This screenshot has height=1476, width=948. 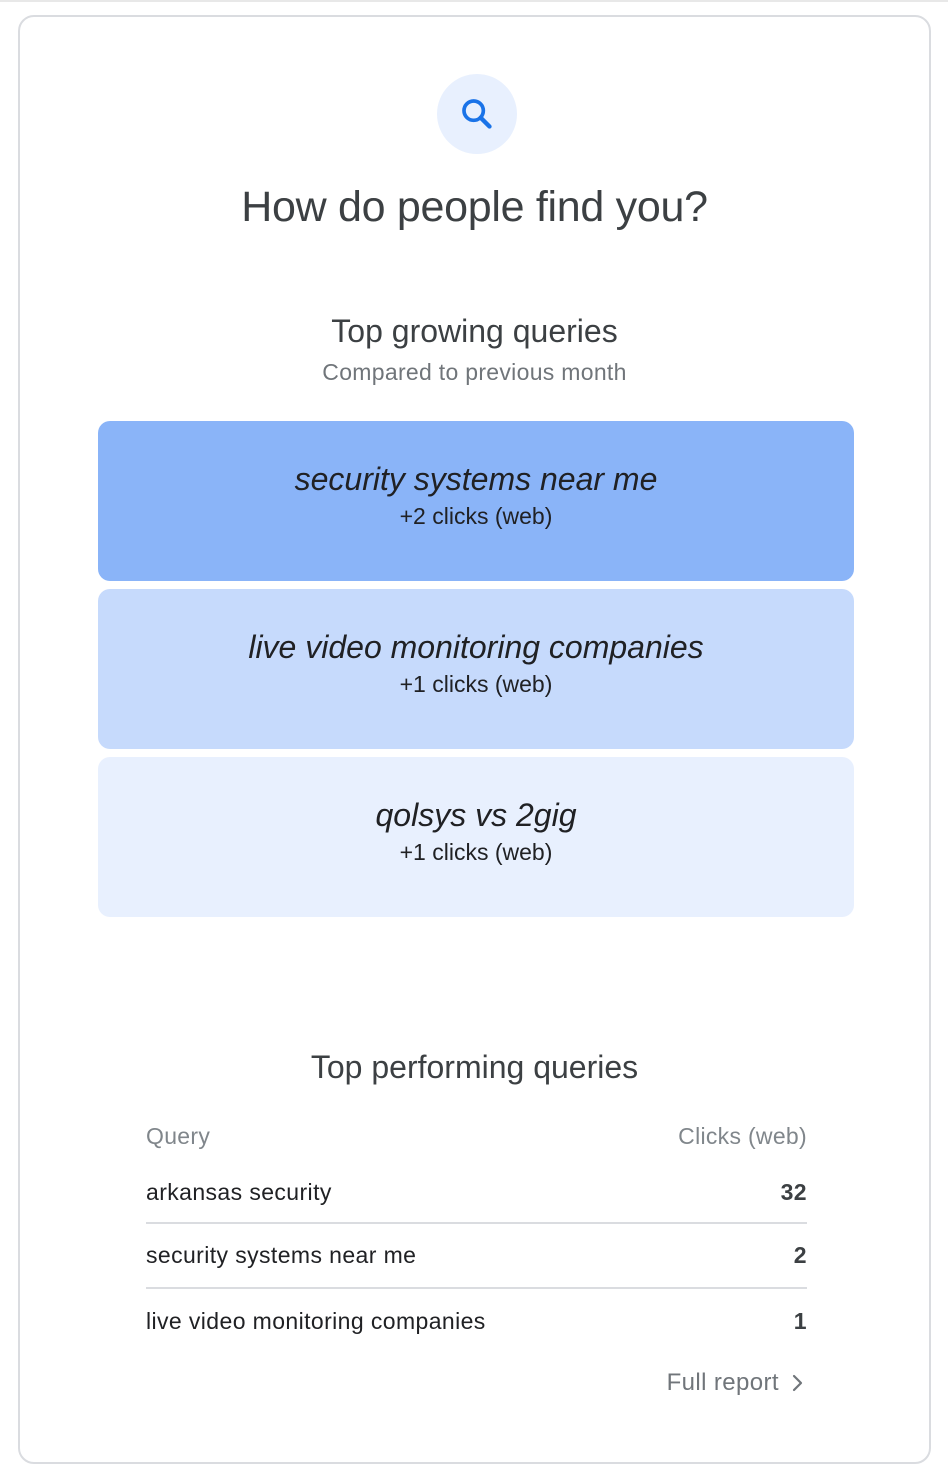 What do you see at coordinates (476, 501) in the screenshot?
I see `growing-query-card: security systems near me +2 clicks (web)` at bounding box center [476, 501].